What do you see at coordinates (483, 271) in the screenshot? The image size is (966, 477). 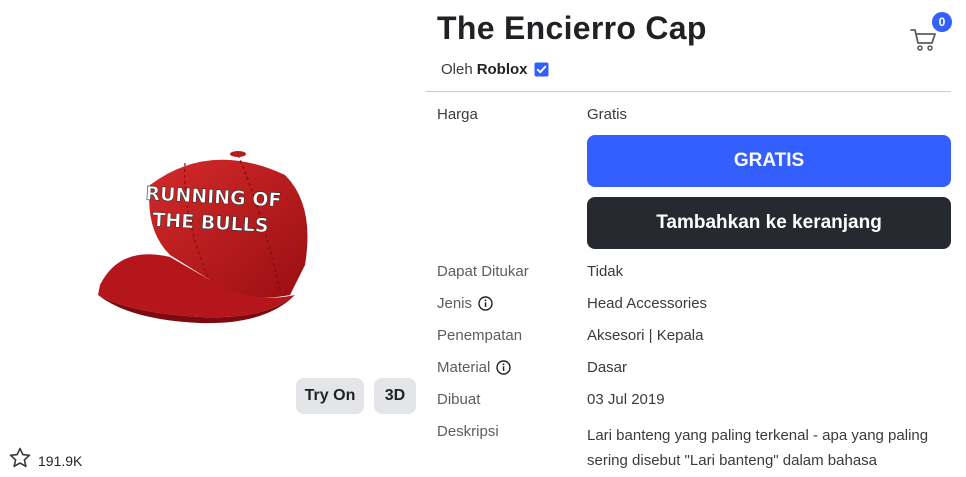 I see `tradable-label: Dapat Ditukar` at bounding box center [483, 271].